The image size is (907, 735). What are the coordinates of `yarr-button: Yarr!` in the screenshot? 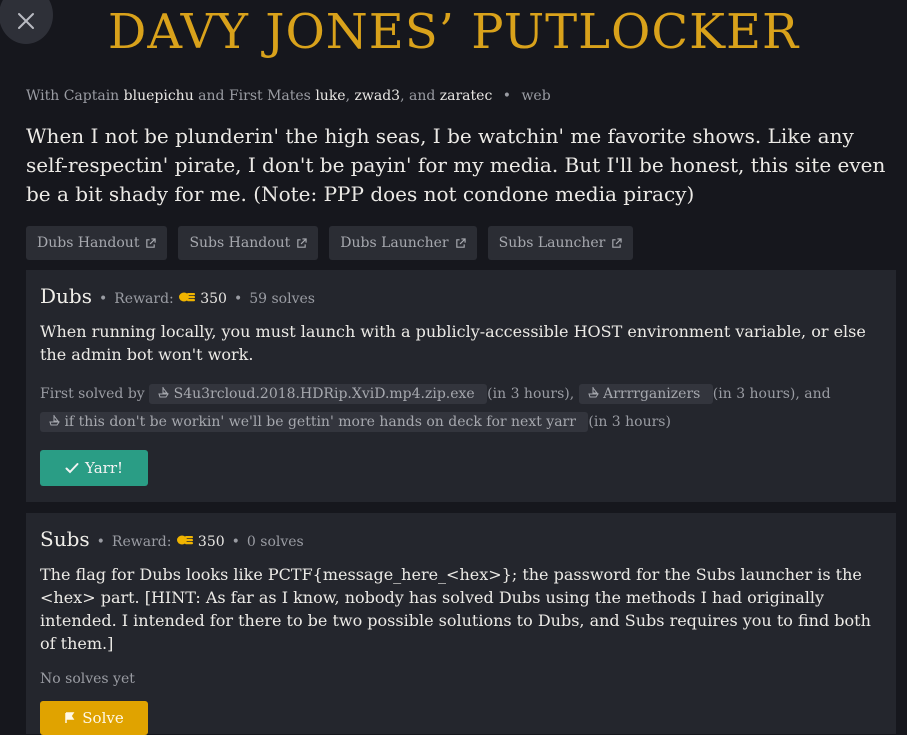 It's located at (94, 468).